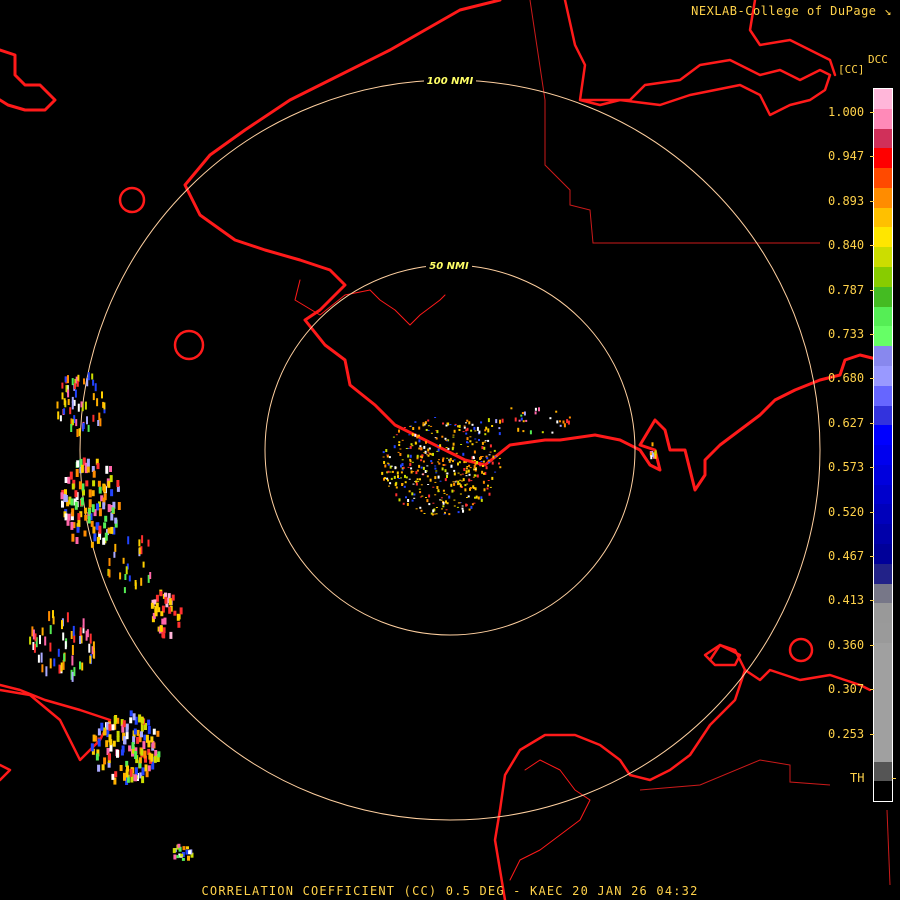 Image resolution: width=900 pixels, height=900 pixels. What do you see at coordinates (851, 200) in the screenshot?
I see `legend-tick-label: 0.893` at bounding box center [851, 200].